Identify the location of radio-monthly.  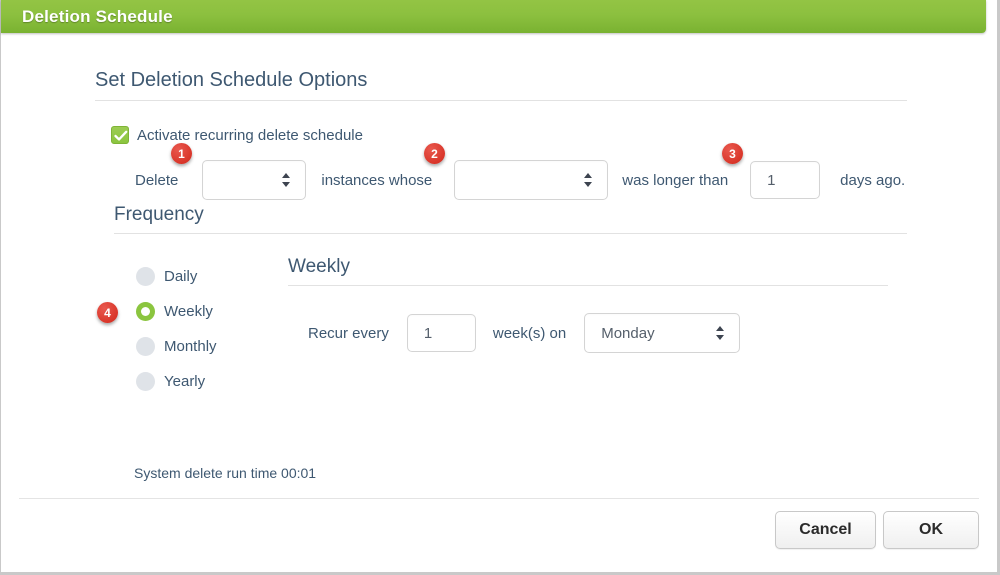
(145, 346).